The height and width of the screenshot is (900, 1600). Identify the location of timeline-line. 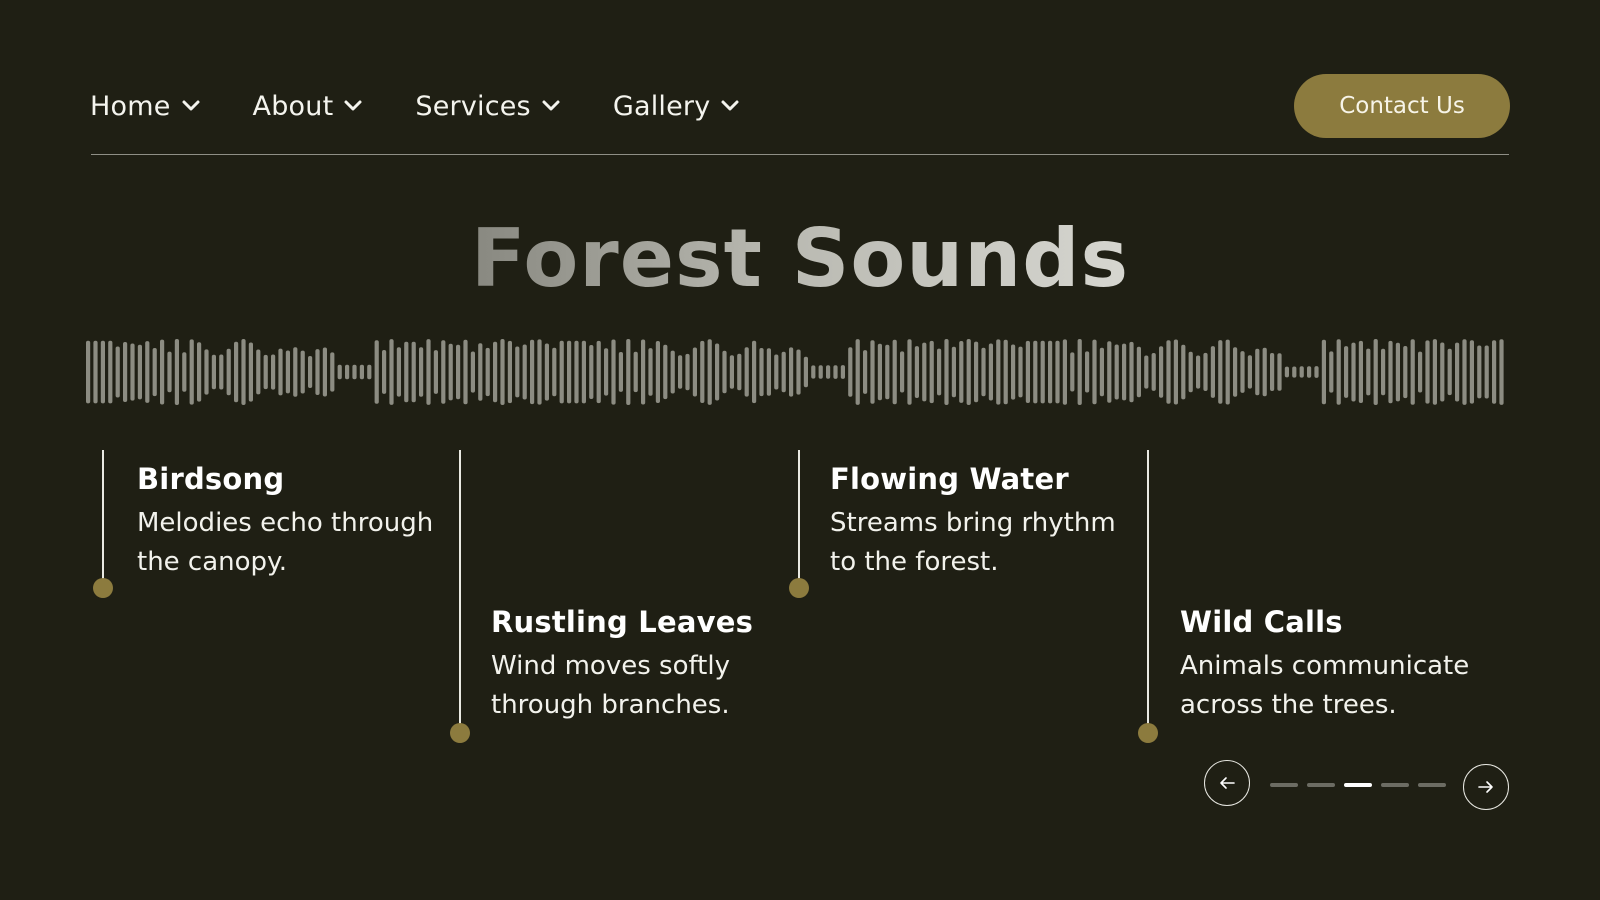
(1148, 590).